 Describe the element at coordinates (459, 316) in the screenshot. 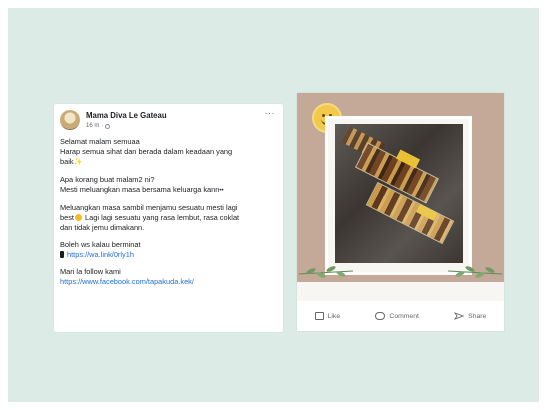

I see `share-icon` at that location.